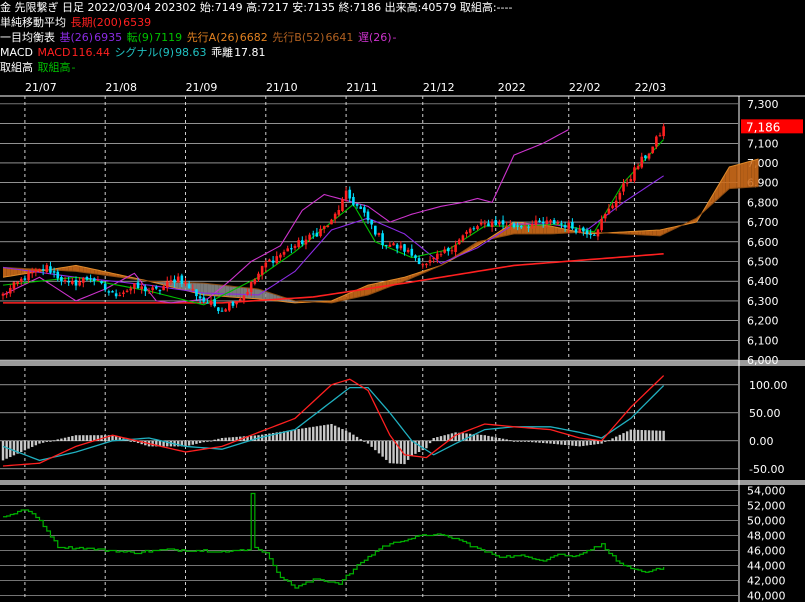 This screenshot has width=805, height=602. Describe the element at coordinates (16, 52) in the screenshot. I see `macd-title: MACD` at that location.